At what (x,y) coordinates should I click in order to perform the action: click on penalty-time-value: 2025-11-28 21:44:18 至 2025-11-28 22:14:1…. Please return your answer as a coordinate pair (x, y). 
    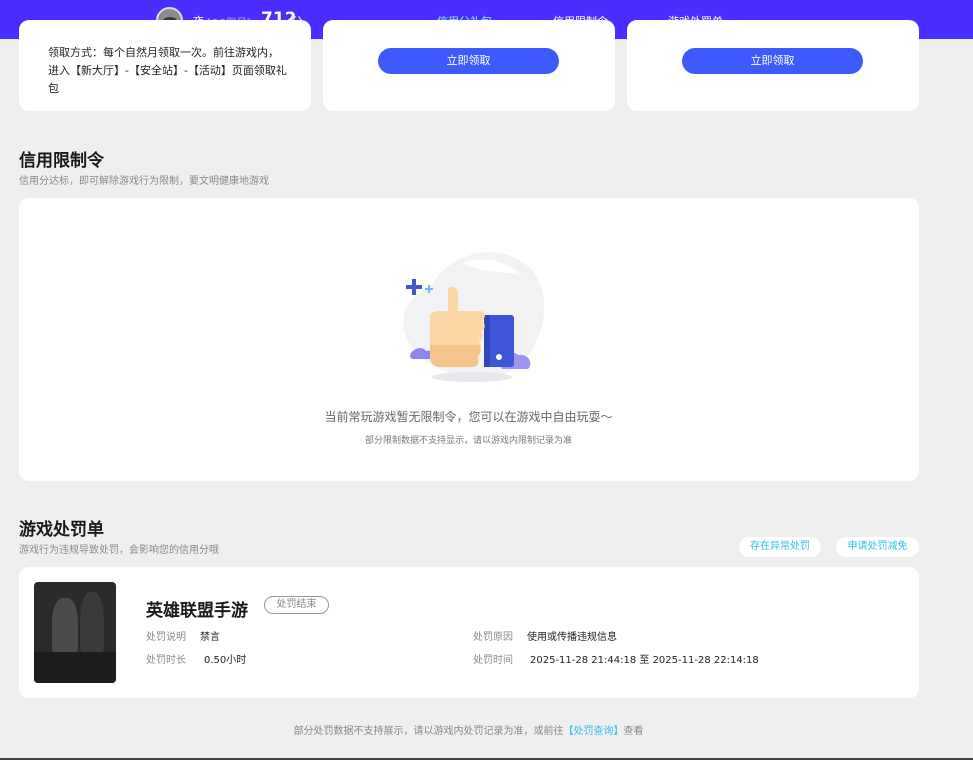
    Looking at the image, I should click on (644, 660).